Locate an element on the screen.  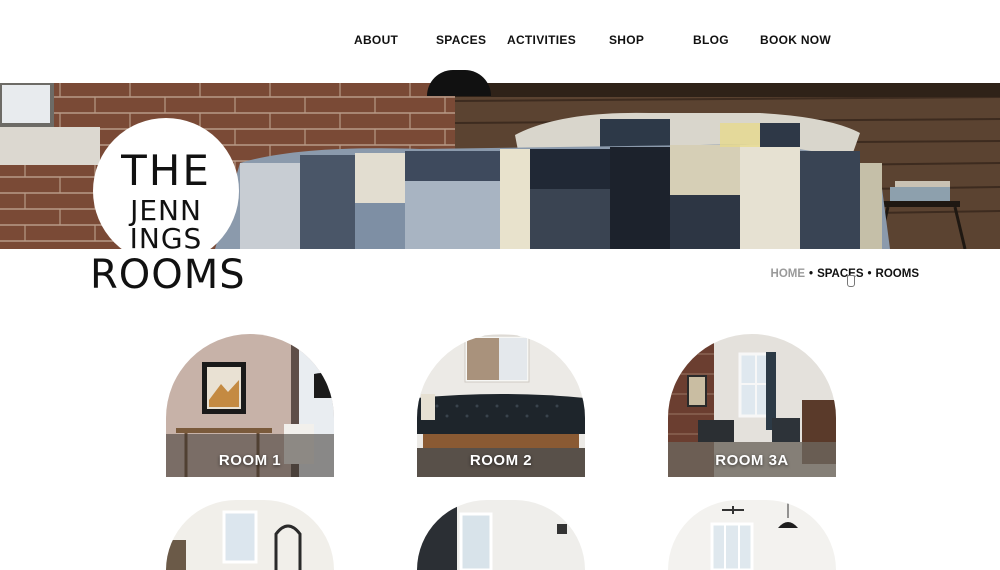
room-6-photo is located at coordinates (752, 535).